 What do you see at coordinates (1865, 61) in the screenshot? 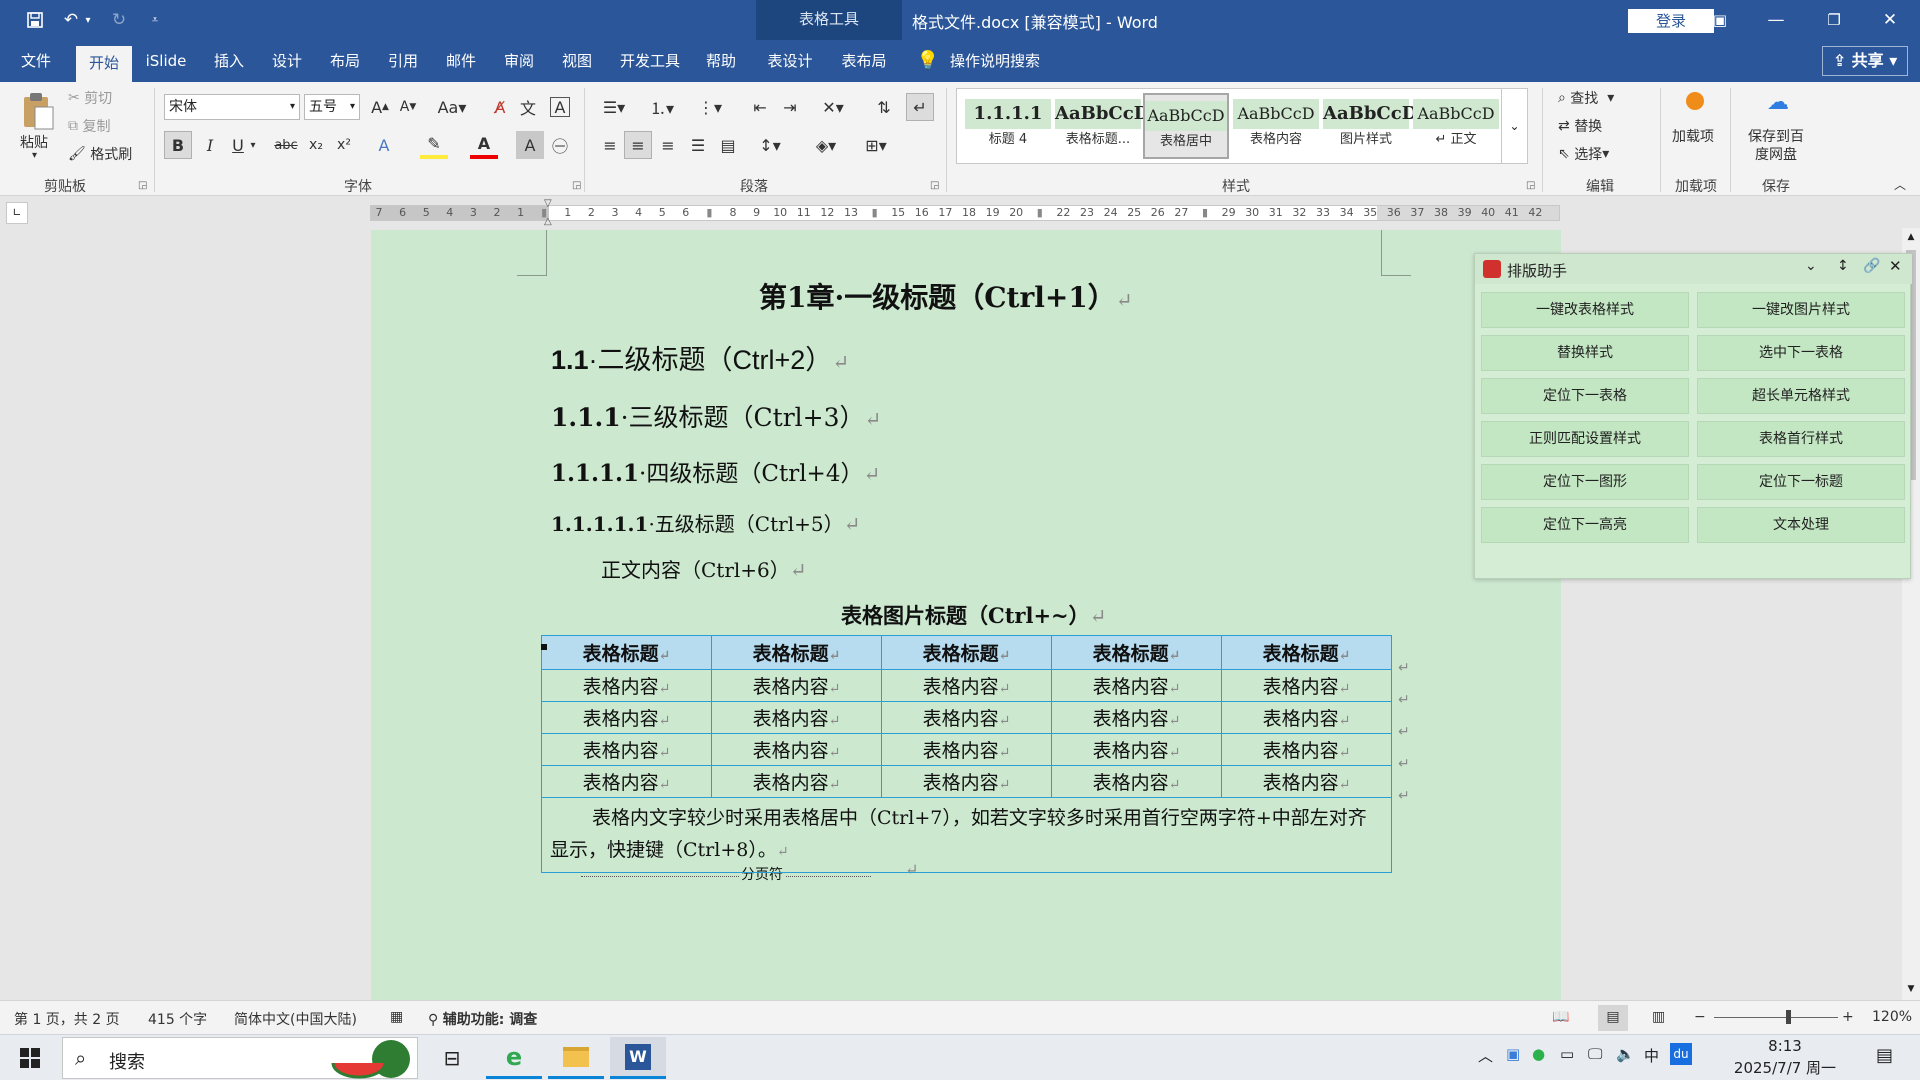
I see `share-button: ⇪ 共享 ▾` at bounding box center [1865, 61].